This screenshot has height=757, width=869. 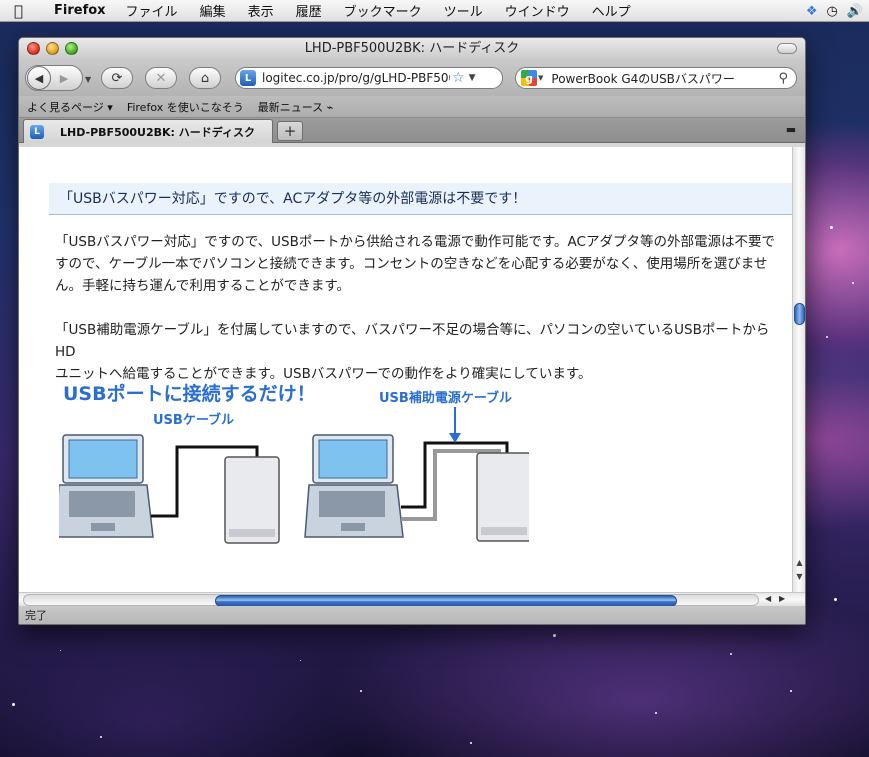 What do you see at coordinates (831, 11) in the screenshot?
I see `time-machine-icon: ◷` at bounding box center [831, 11].